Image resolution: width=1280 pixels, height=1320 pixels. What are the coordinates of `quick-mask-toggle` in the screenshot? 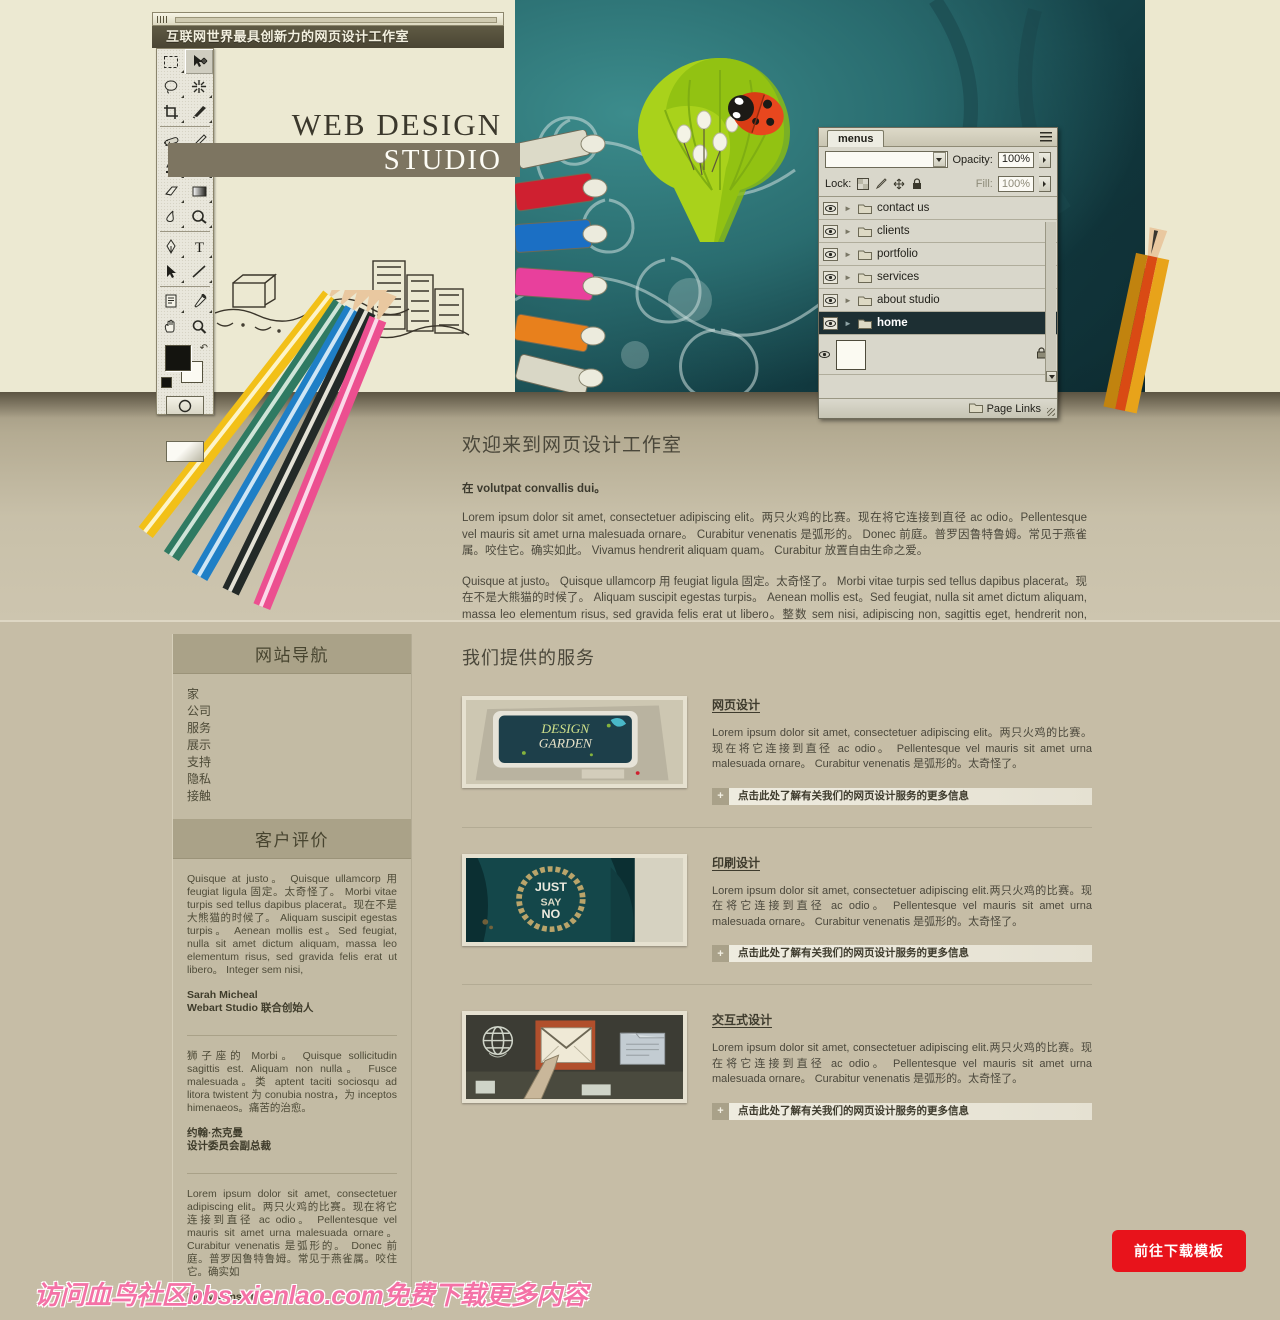 It's located at (185, 416).